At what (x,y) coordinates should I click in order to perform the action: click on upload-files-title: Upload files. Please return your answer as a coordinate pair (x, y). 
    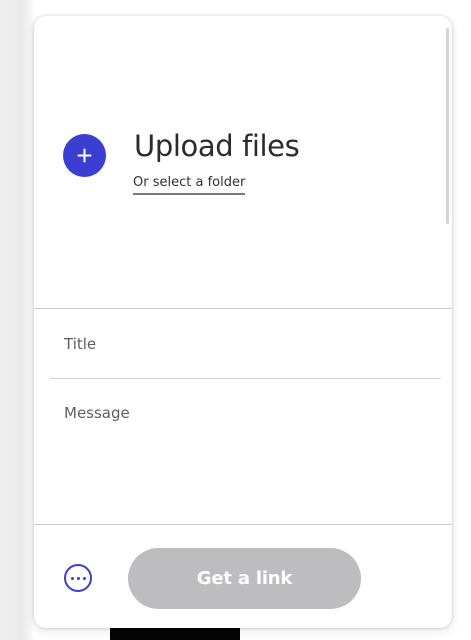
    Looking at the image, I should click on (217, 146).